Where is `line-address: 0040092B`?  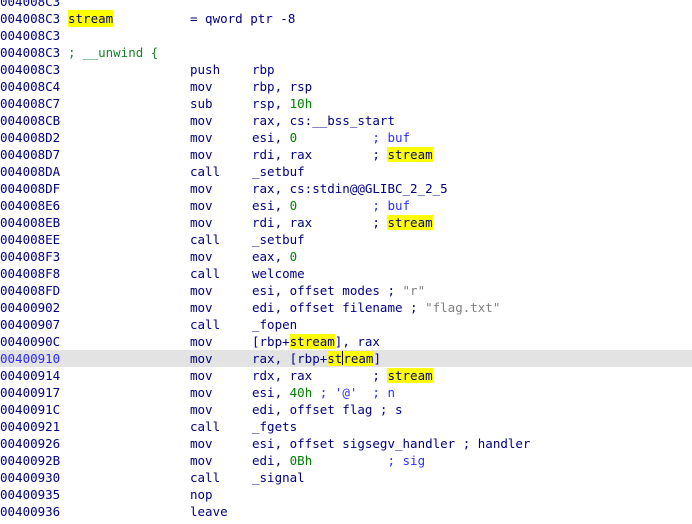 line-address: 0040092B is located at coordinates (30, 460).